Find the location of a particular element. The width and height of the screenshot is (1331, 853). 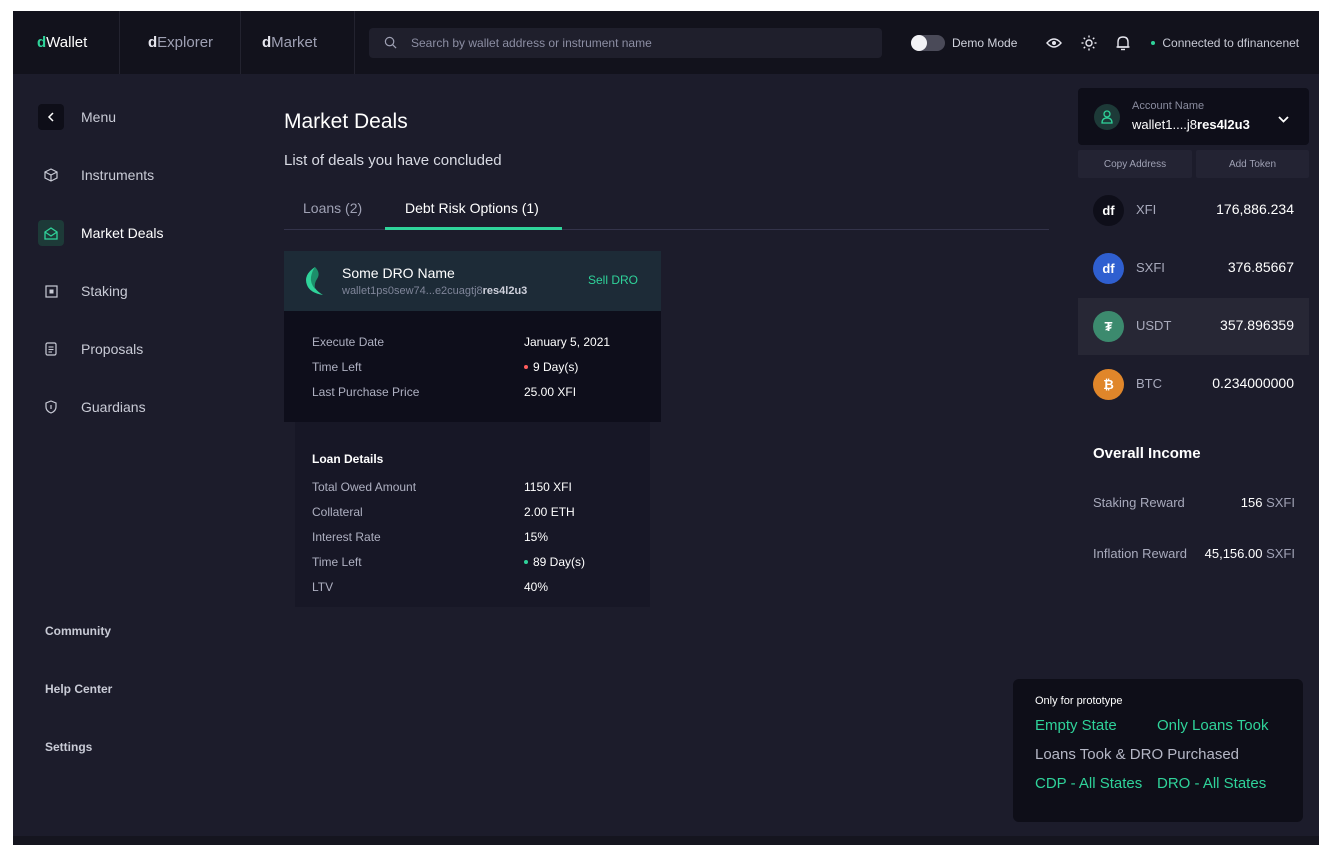

window-bottom-edge is located at coordinates (666, 840).